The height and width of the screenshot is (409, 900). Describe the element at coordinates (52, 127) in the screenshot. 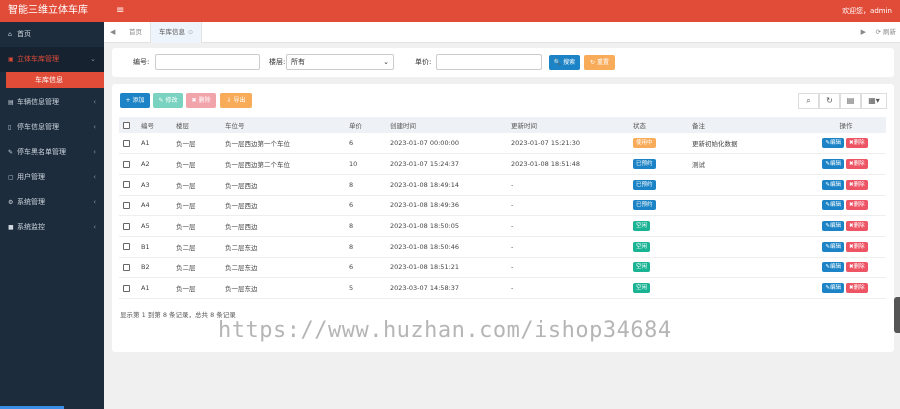

I see `sidebar-item-parking: ▯ 停车信息管理 ‹` at that location.